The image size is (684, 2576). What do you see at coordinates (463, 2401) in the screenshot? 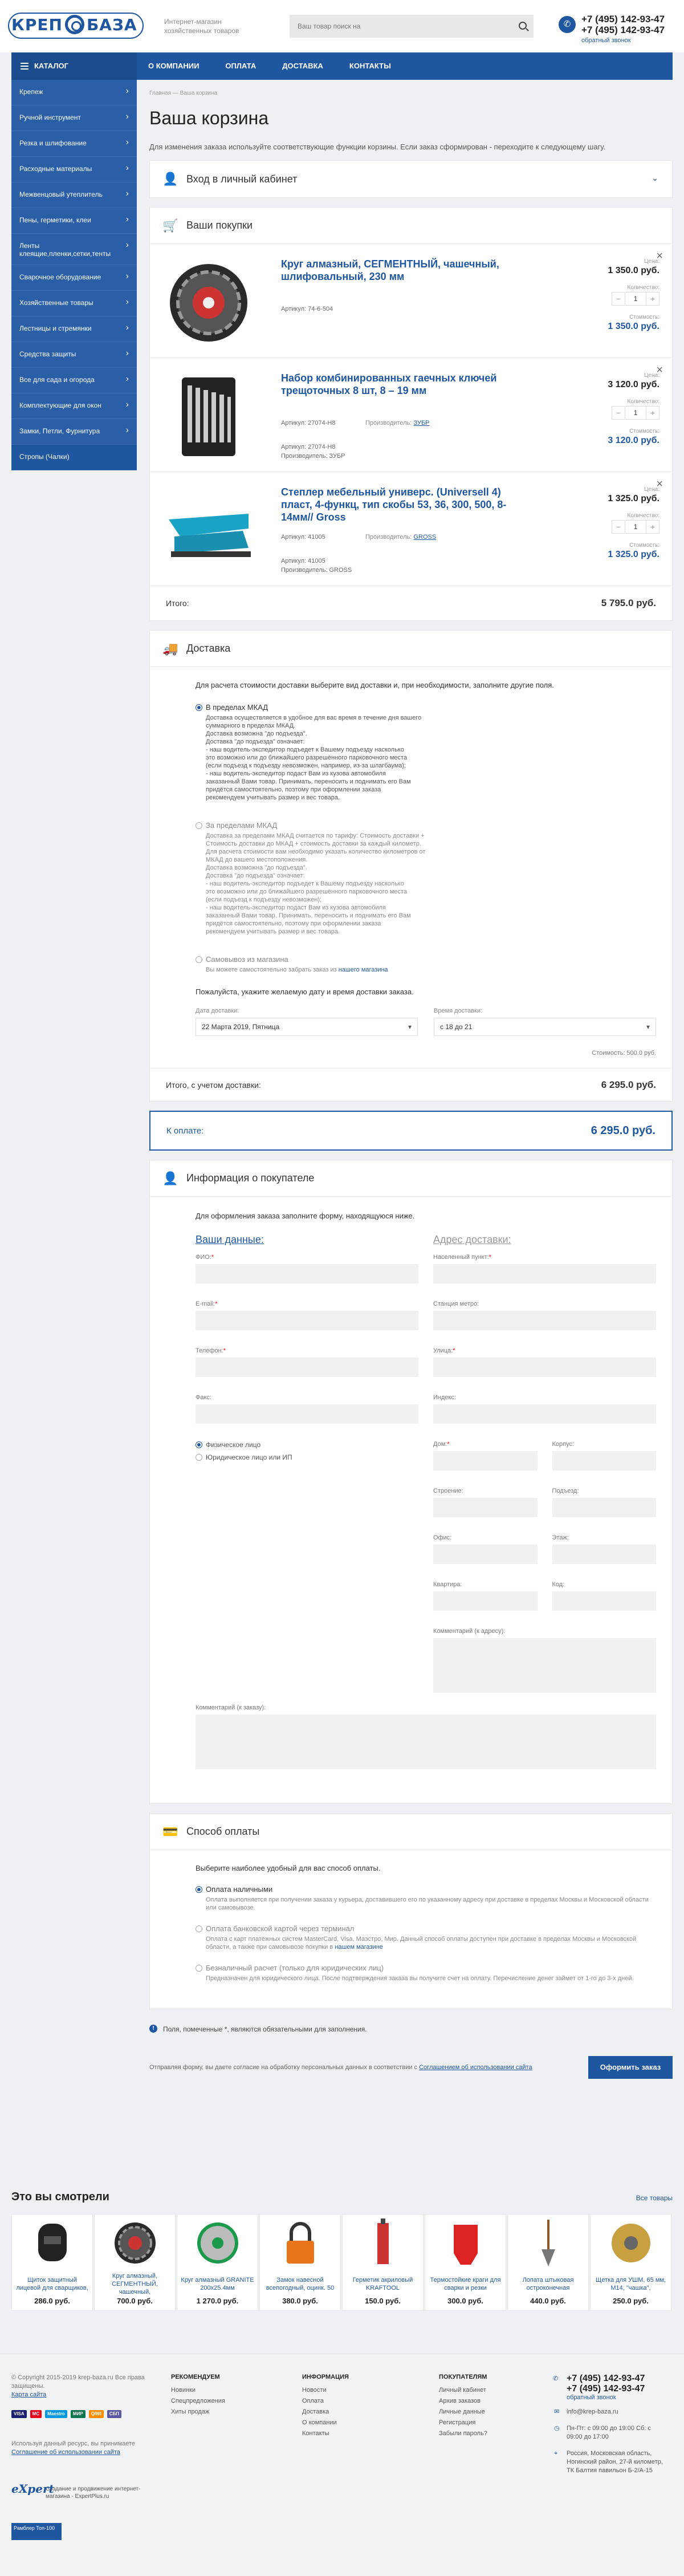
I see `footer-link: Архив заказов` at bounding box center [463, 2401].